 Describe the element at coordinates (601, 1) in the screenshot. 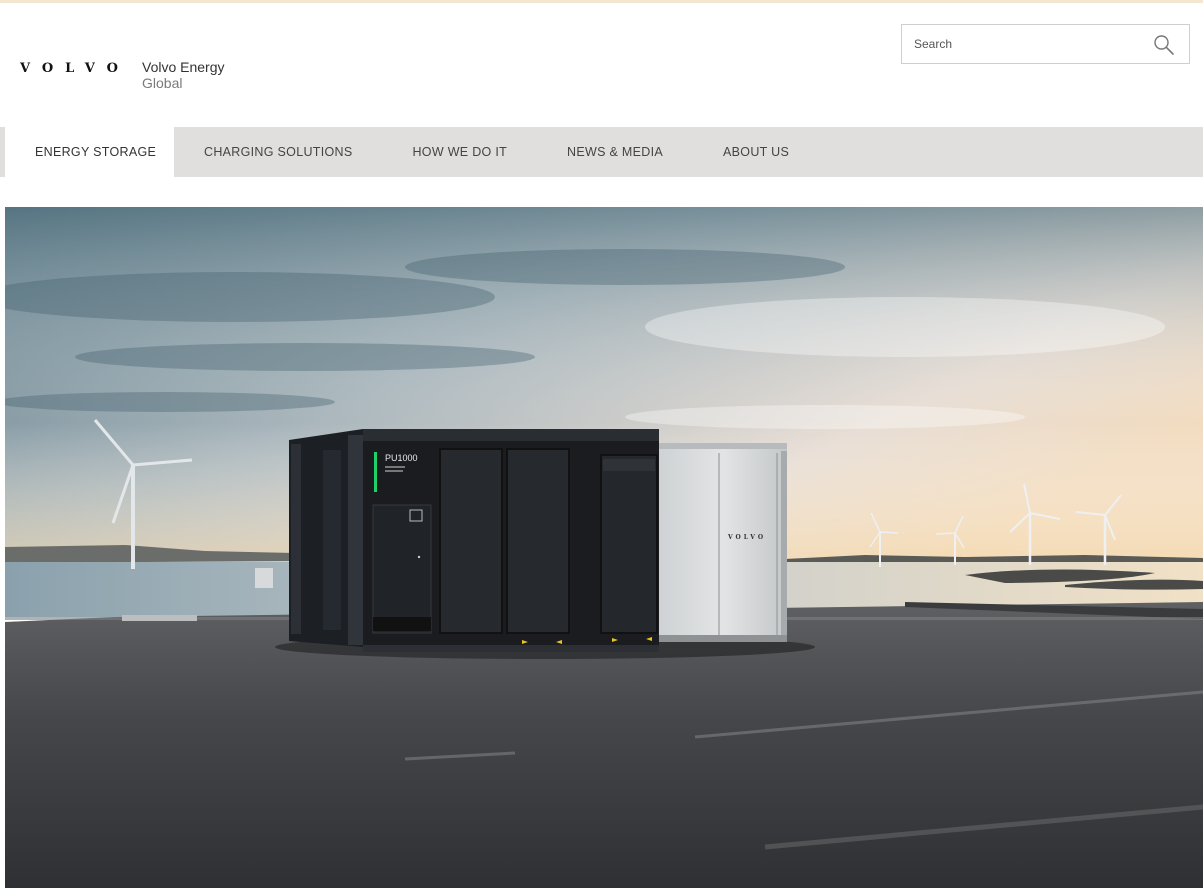

I see `top-accent-line` at that location.